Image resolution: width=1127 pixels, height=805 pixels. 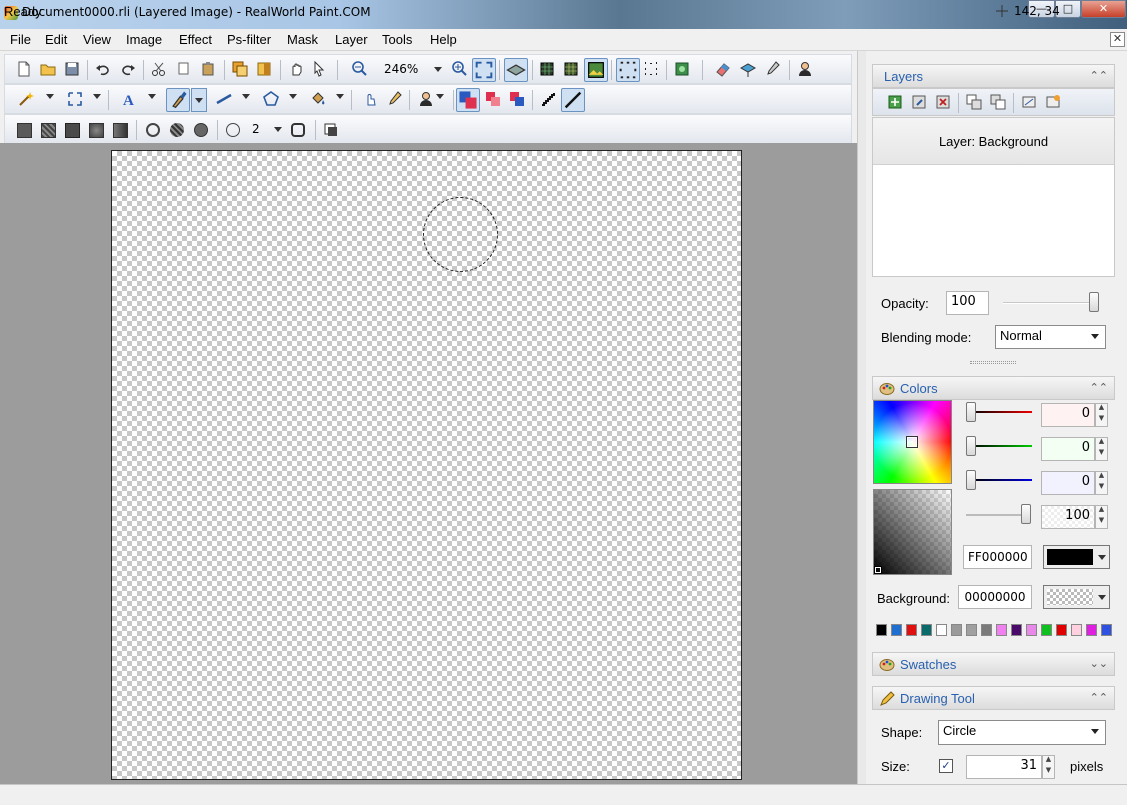 I want to click on green-slider-track, so click(x=1001, y=446).